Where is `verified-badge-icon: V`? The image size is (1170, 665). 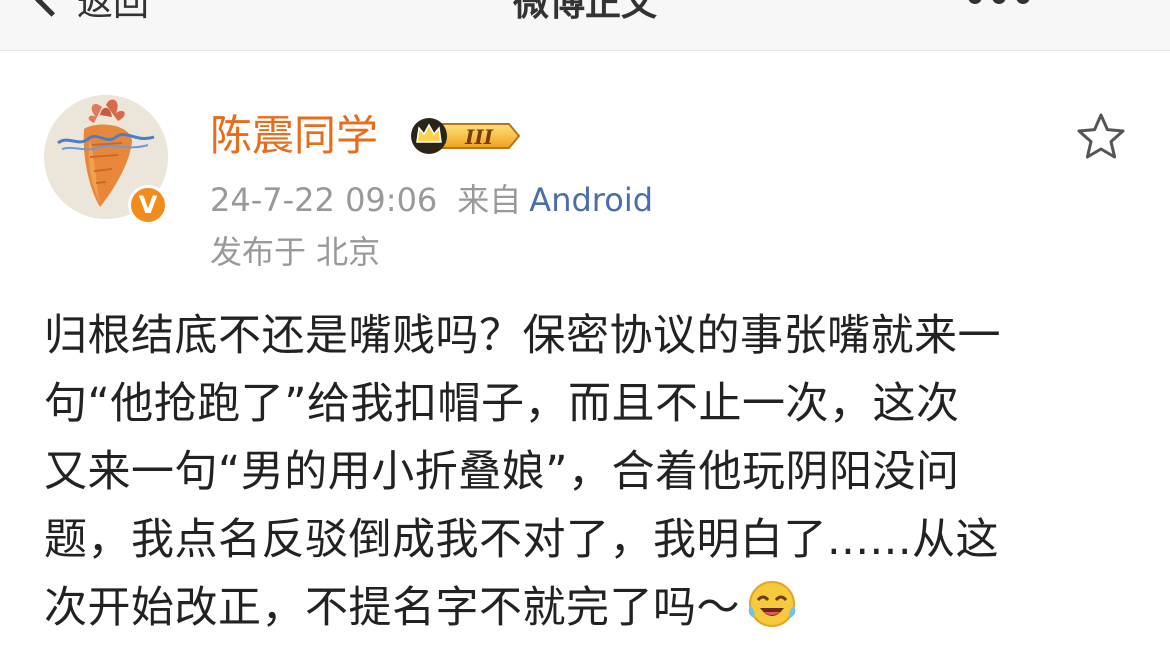
verified-badge-icon: V is located at coordinates (148, 205).